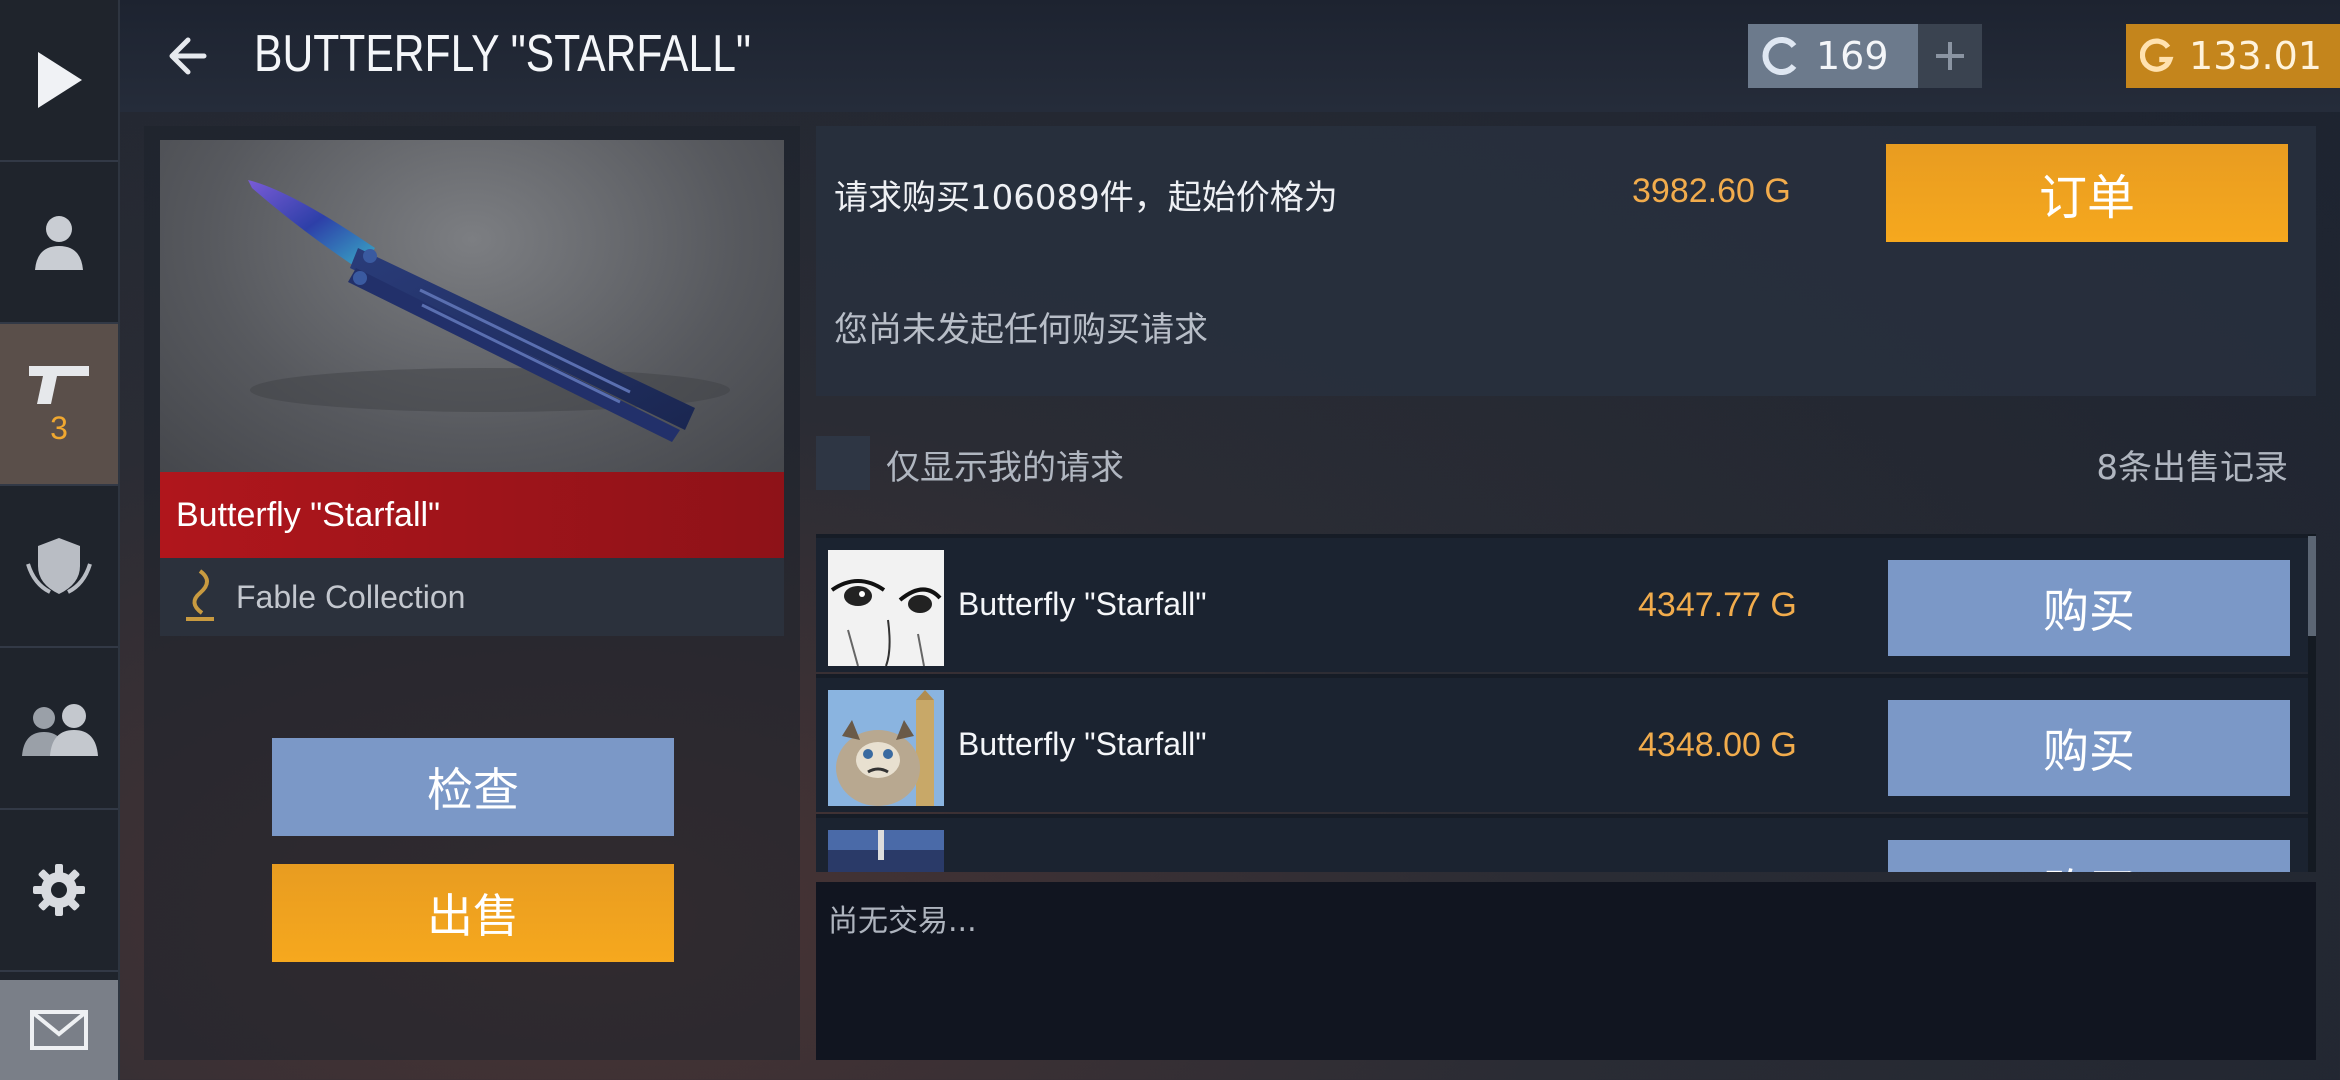 This screenshot has width=2340, height=1080. I want to click on sidebar: 3, so click(60, 540).